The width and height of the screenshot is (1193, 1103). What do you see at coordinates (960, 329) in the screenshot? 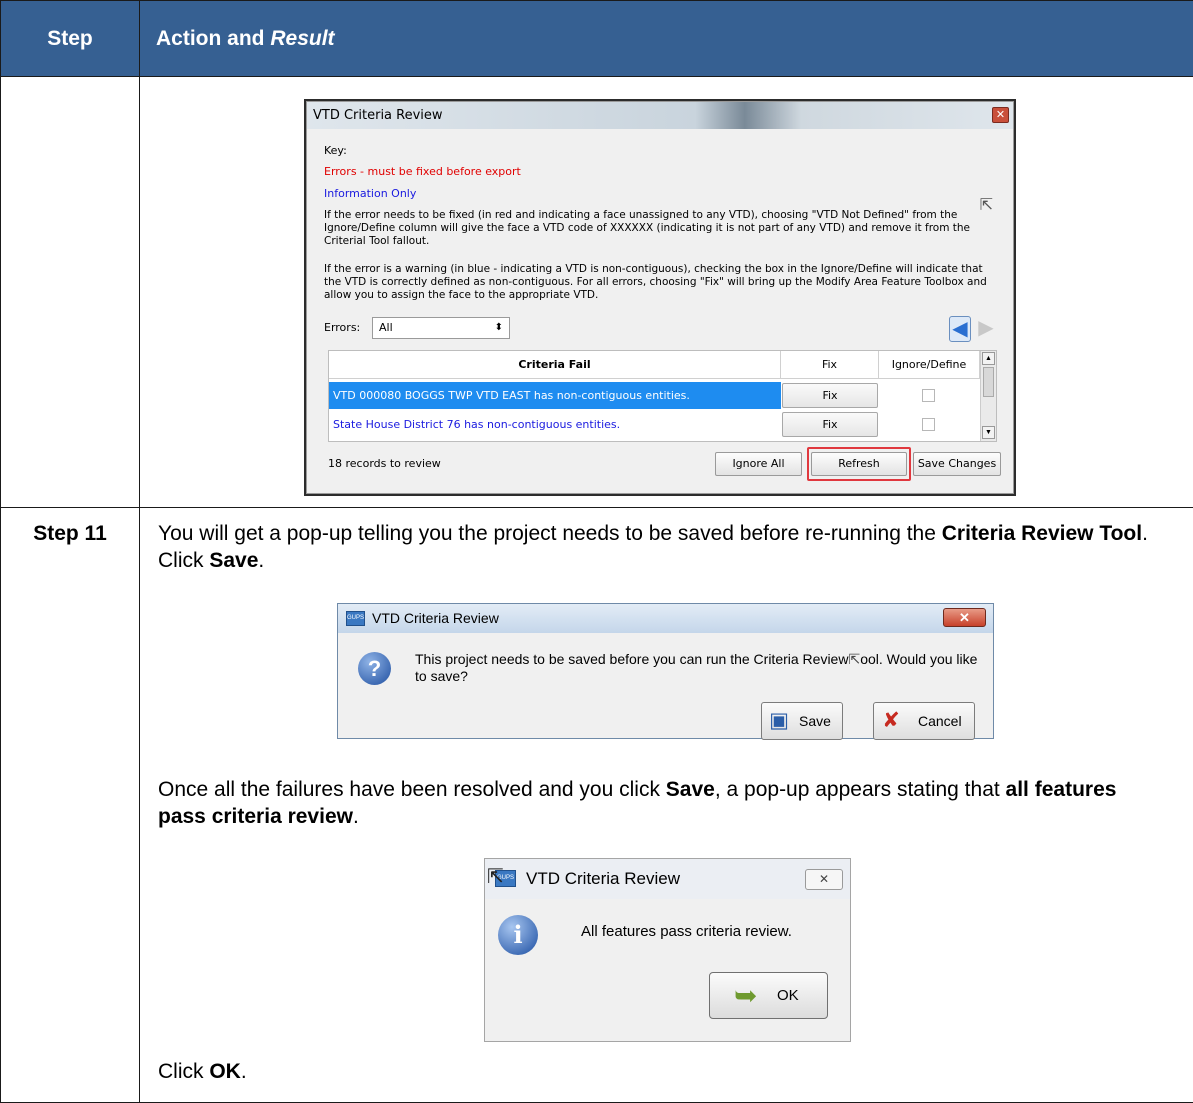
I see `previous-arrow-icon: ◀` at bounding box center [960, 329].